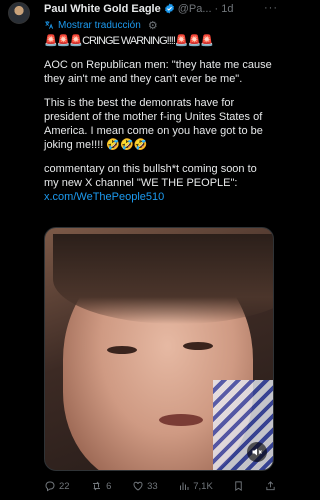  What do you see at coordinates (57, 486) in the screenshot?
I see `reply-button: 22` at bounding box center [57, 486].